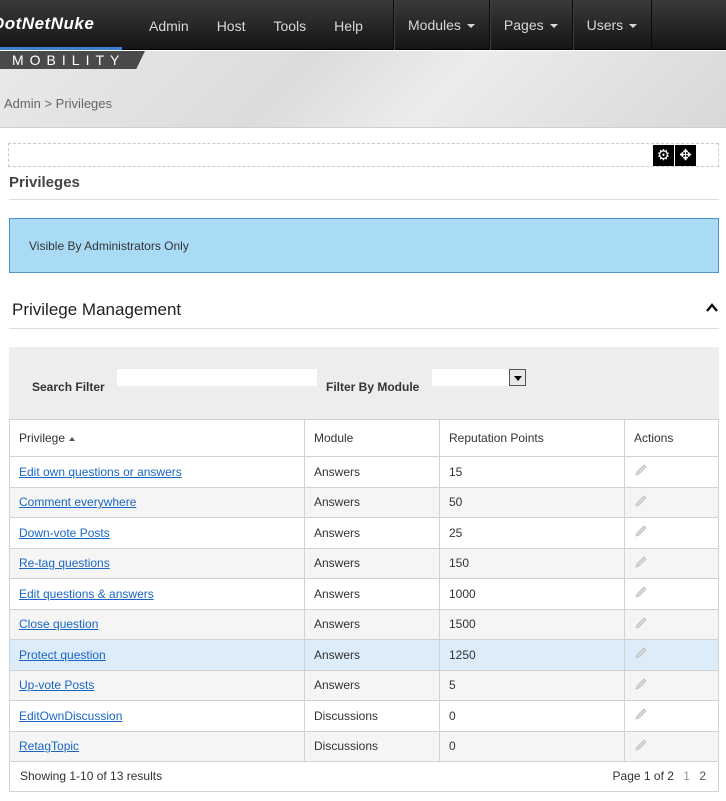 This screenshot has height=801, width=726. I want to click on sort-ascending-icon, so click(72, 438).